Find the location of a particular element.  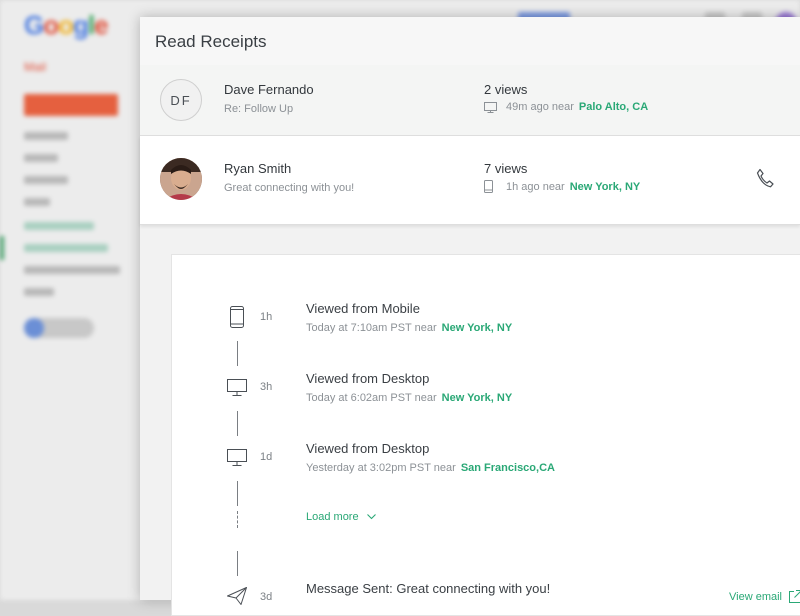

avatar-photo is located at coordinates (181, 179).